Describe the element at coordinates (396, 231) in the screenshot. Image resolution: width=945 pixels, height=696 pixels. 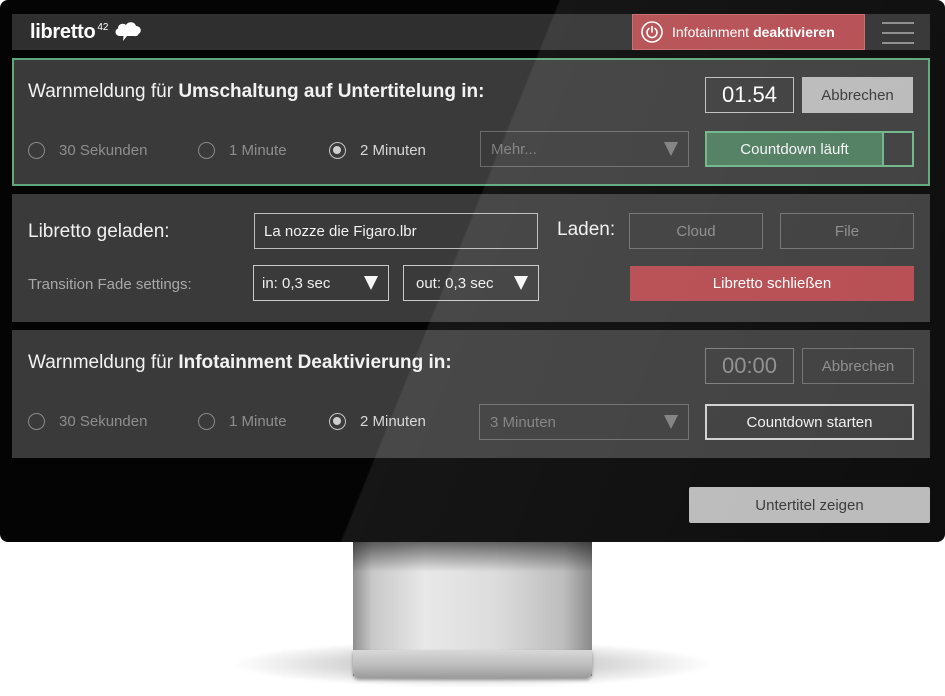
I see `libretto-file-field: La nozze die Figaro.lbr` at that location.